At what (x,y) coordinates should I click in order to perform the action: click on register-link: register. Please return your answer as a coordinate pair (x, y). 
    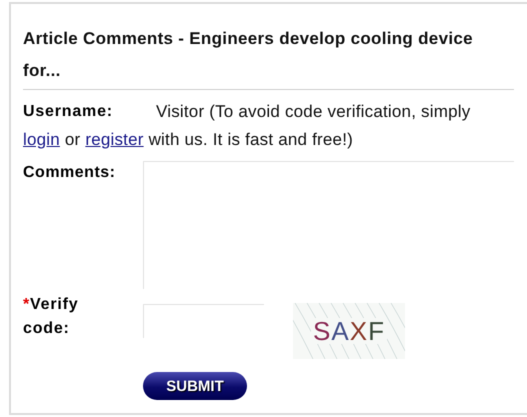
    Looking at the image, I should click on (114, 139).